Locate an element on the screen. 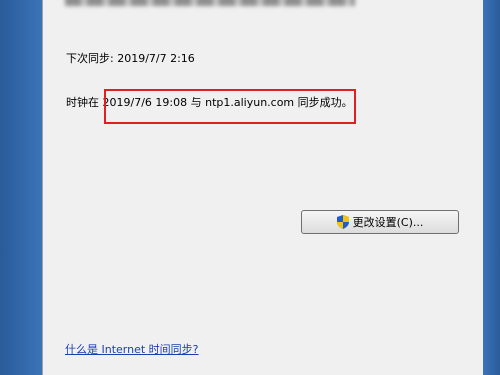 Image resolution: width=500 pixels, height=375 pixels. next-sync-text: 下次同步: 2019/7/7 2:16 is located at coordinates (130, 58).